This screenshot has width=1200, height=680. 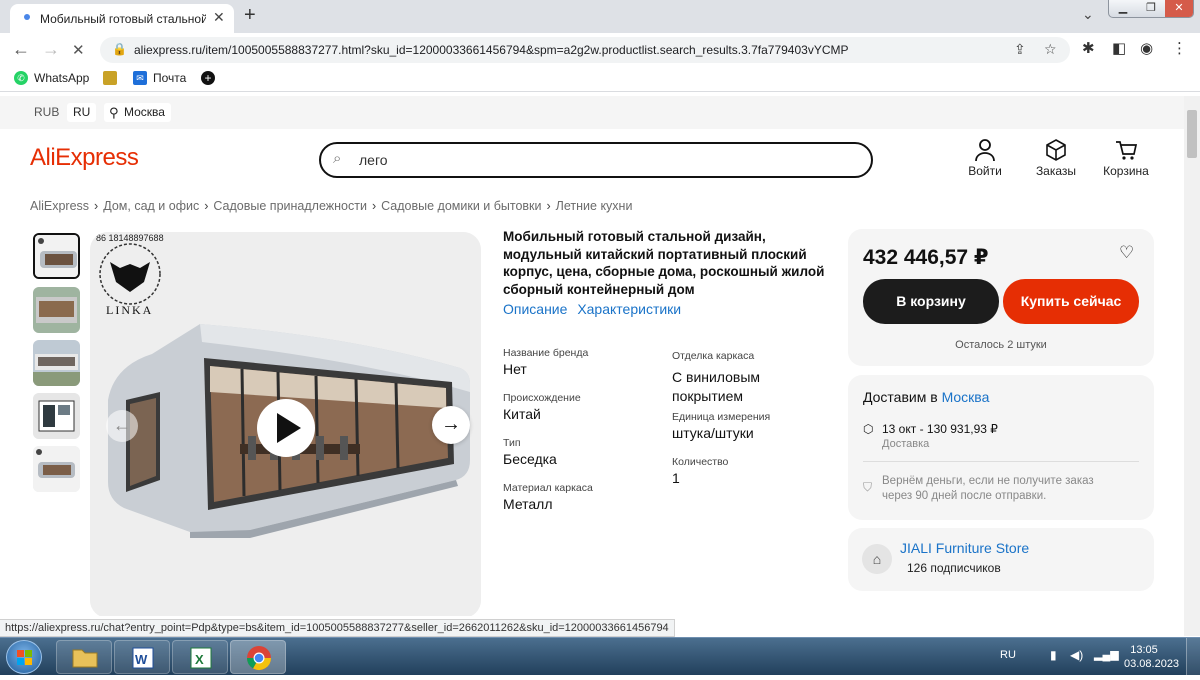 What do you see at coordinates (1056, 150) in the screenshot?
I see `box-icon` at bounding box center [1056, 150].